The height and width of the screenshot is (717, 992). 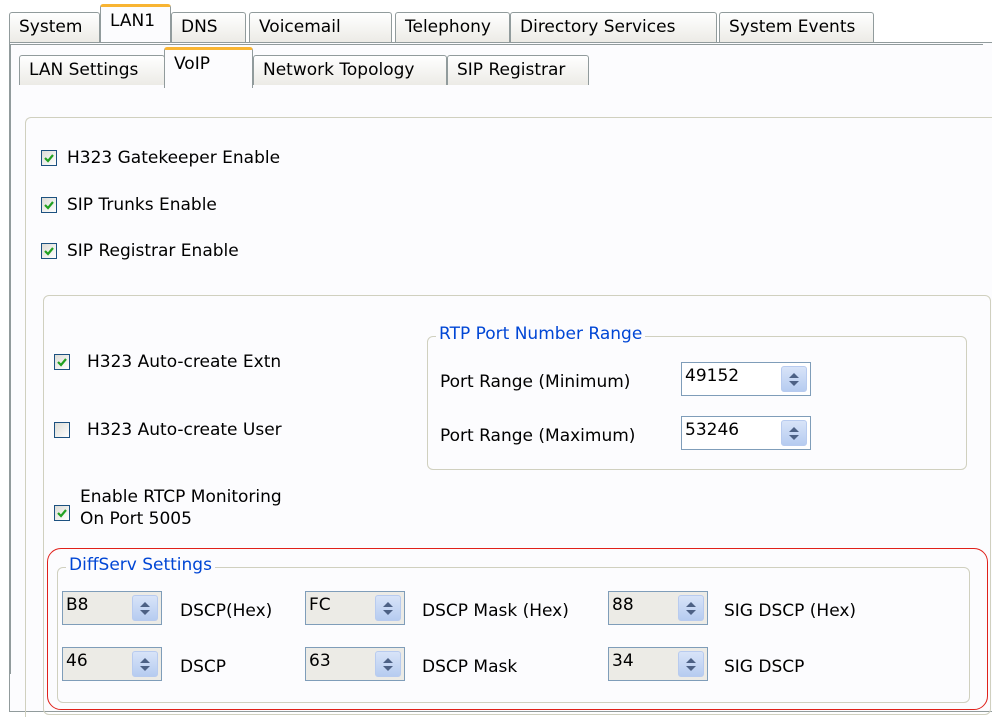 What do you see at coordinates (226, 611) in the screenshot?
I see `dscp-hex-label: DSCP(Hex)` at bounding box center [226, 611].